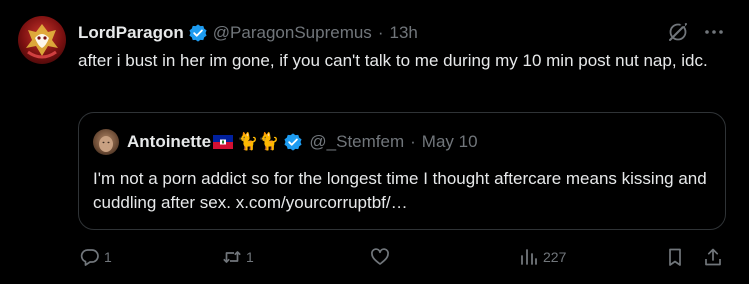  Describe the element at coordinates (131, 33) in the screenshot. I see `author-display-name: LordParagon` at that location.